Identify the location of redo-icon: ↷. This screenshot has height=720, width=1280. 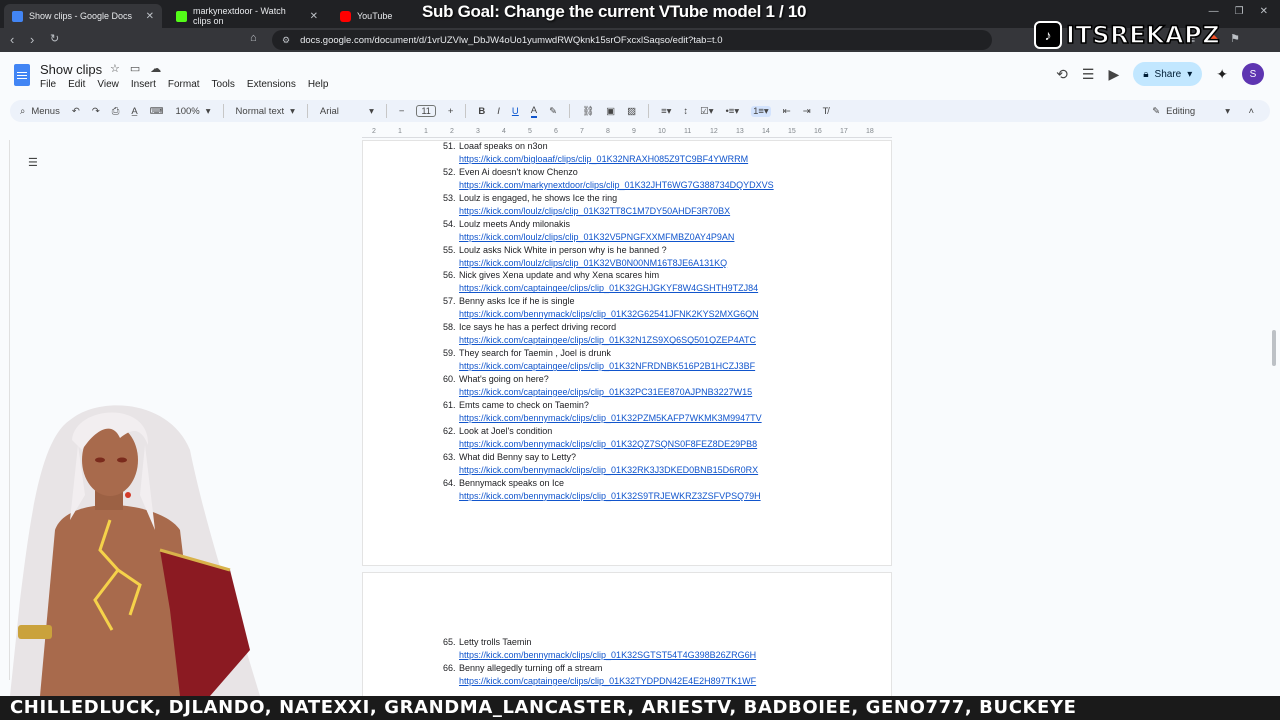
(96, 111).